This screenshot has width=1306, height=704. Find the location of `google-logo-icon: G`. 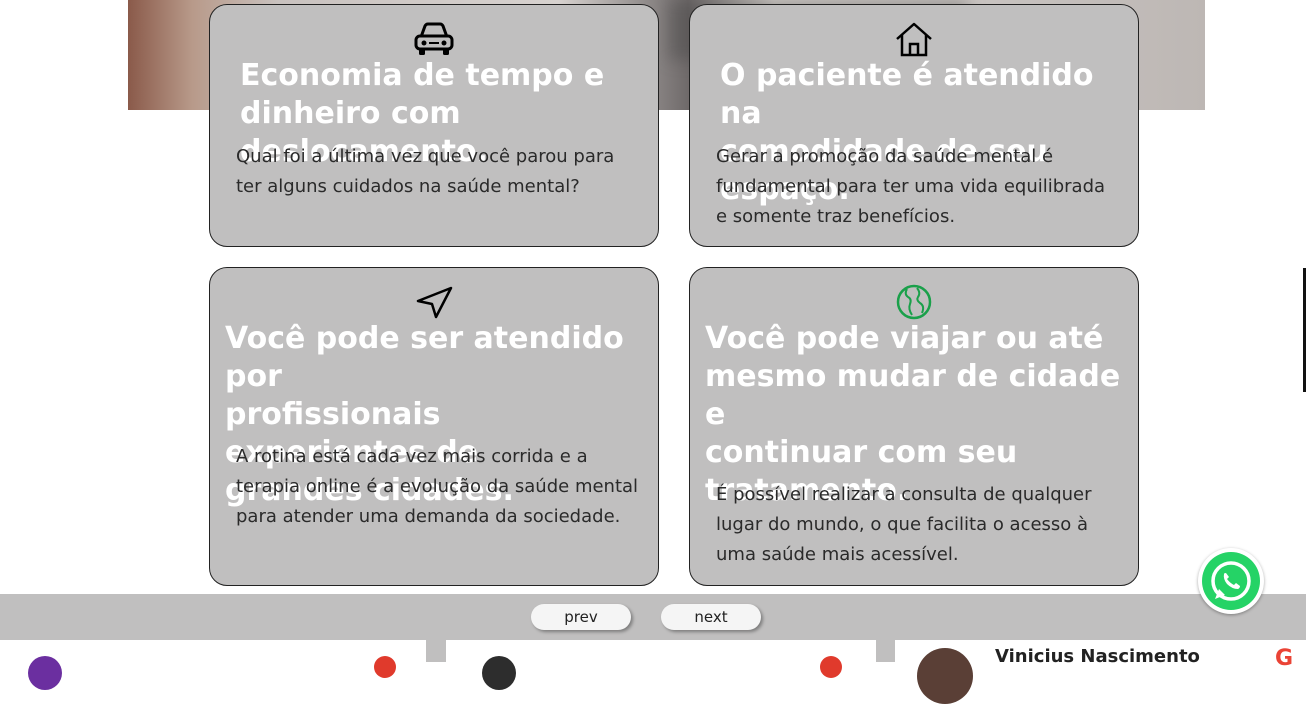

google-logo-icon: G is located at coordinates (1284, 658).